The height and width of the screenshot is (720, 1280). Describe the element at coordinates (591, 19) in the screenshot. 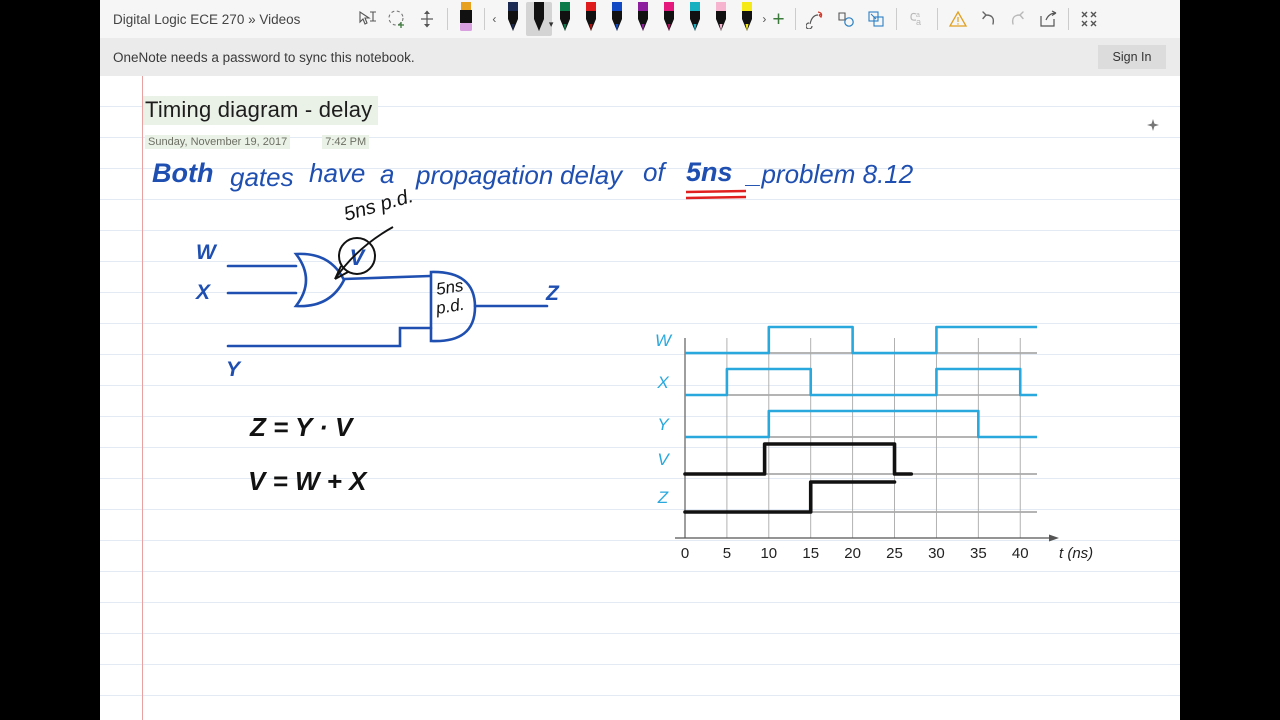

I see `pen-red` at that location.